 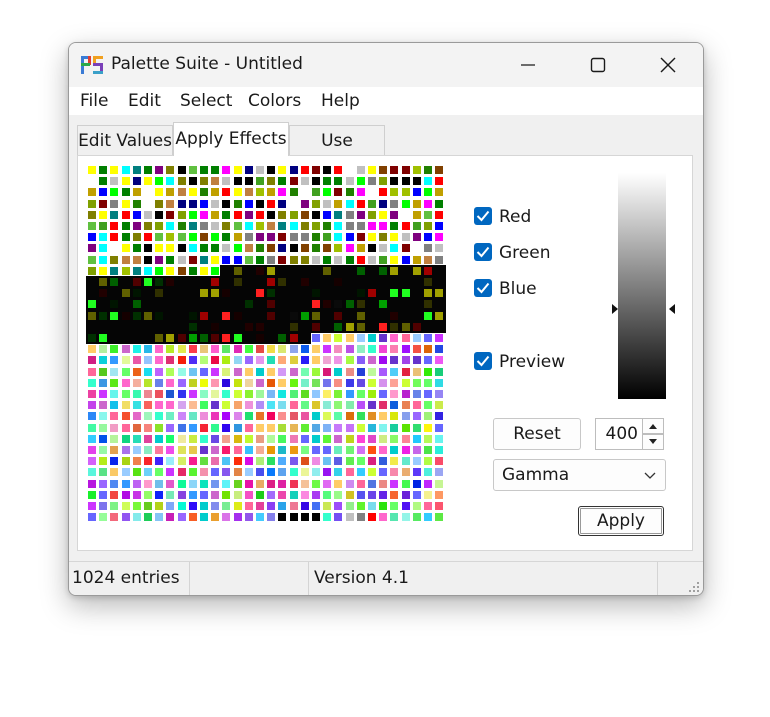 I want to click on menu-help: Help, so click(x=340, y=101).